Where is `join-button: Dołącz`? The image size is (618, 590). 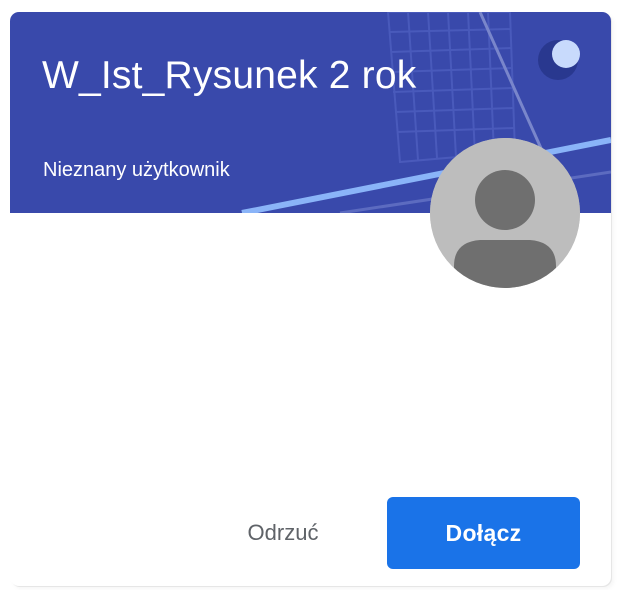
join-button: Dołącz is located at coordinates (483, 533).